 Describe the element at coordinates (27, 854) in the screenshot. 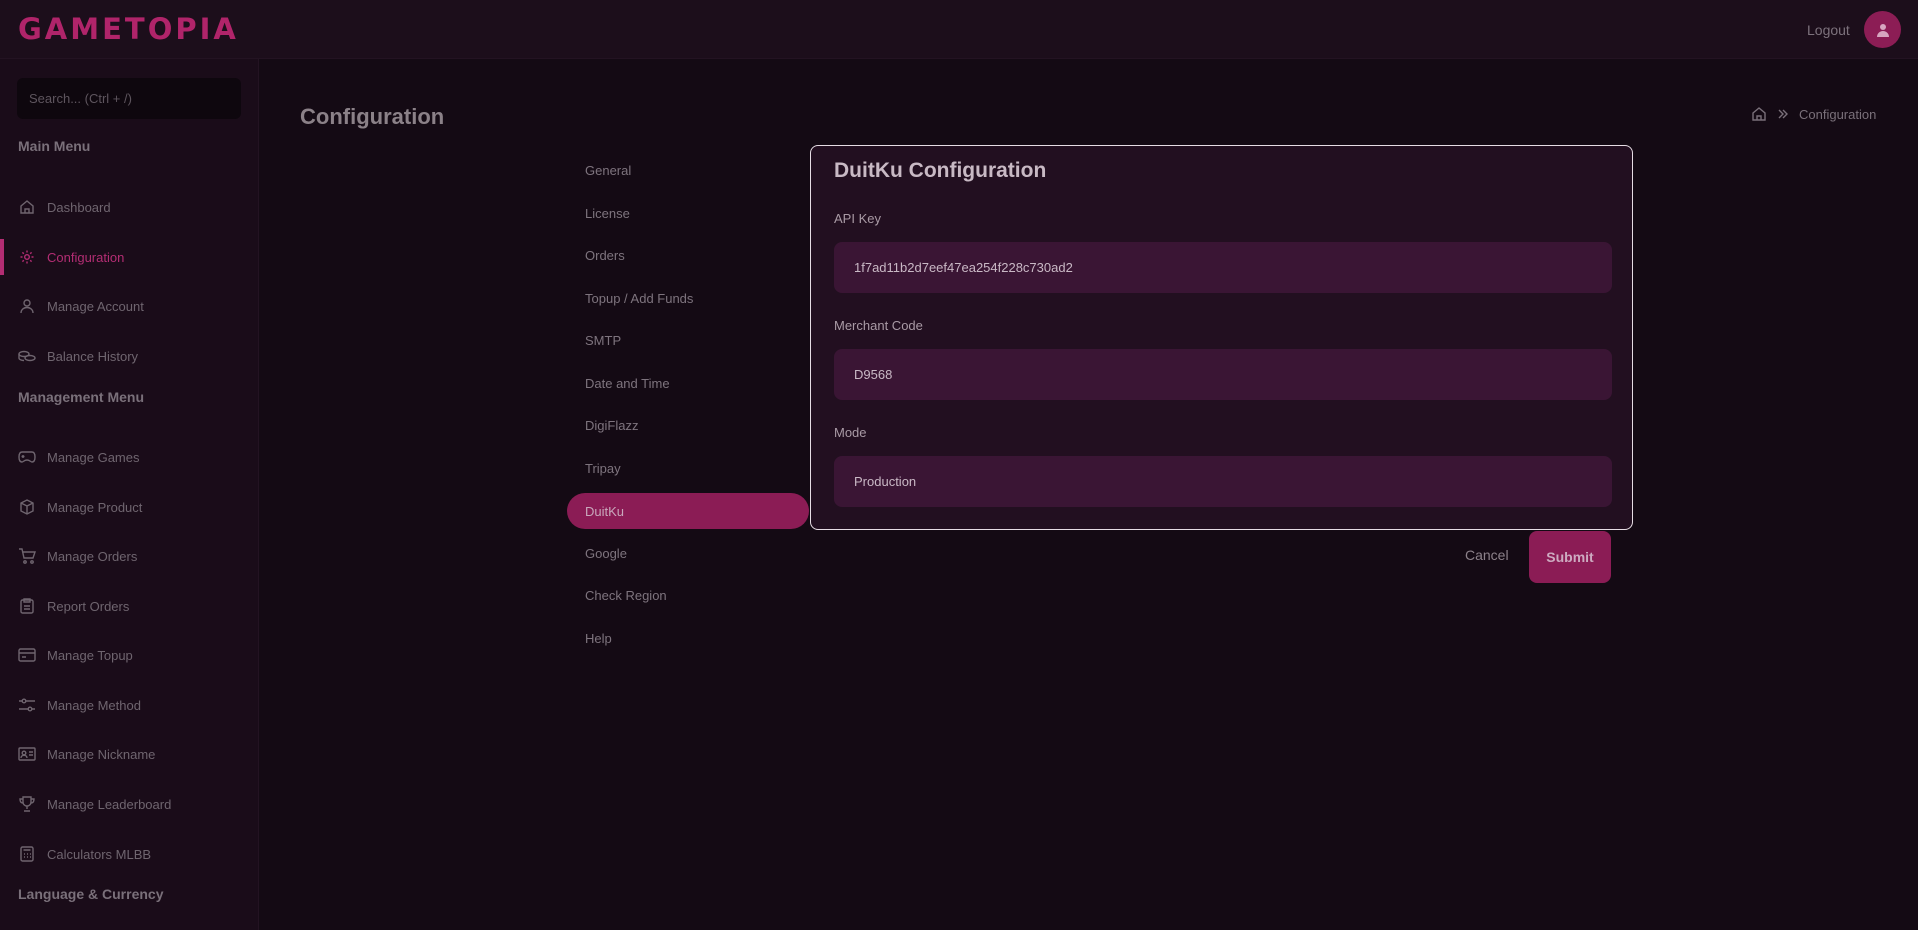

I see `calculator-icon` at that location.